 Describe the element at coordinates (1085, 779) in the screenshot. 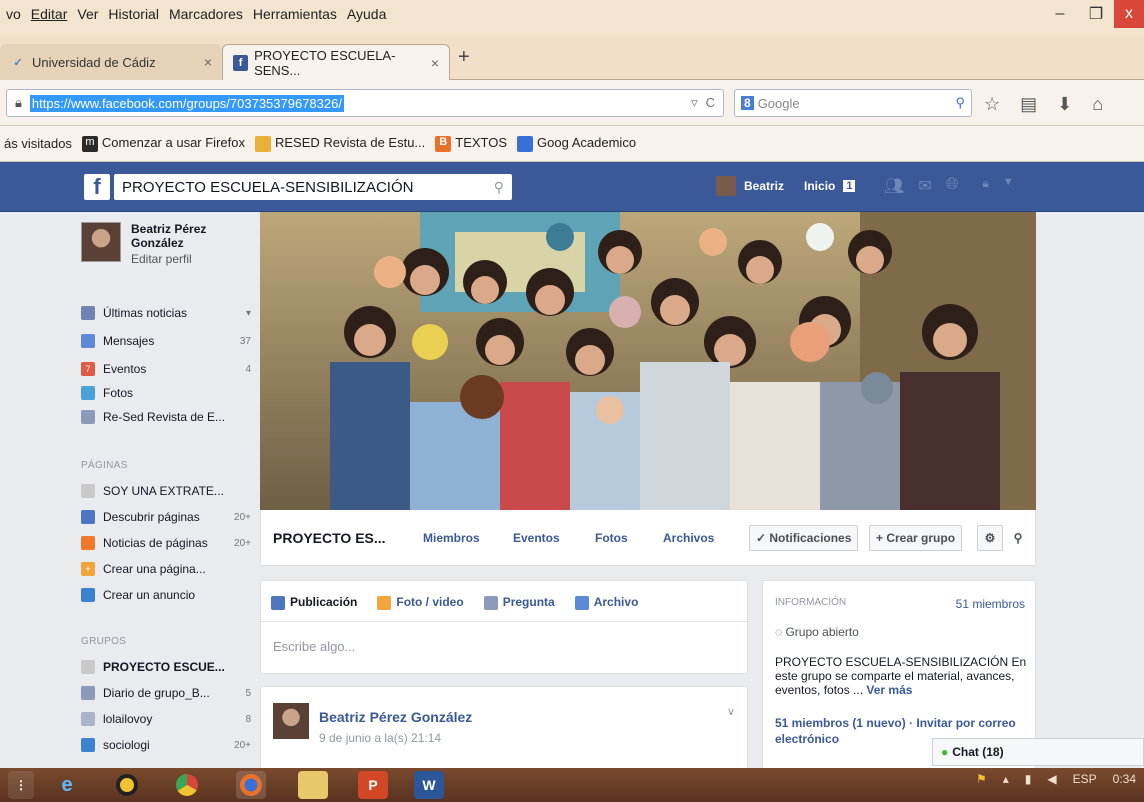

I see `language-indicator: ESP` at that location.